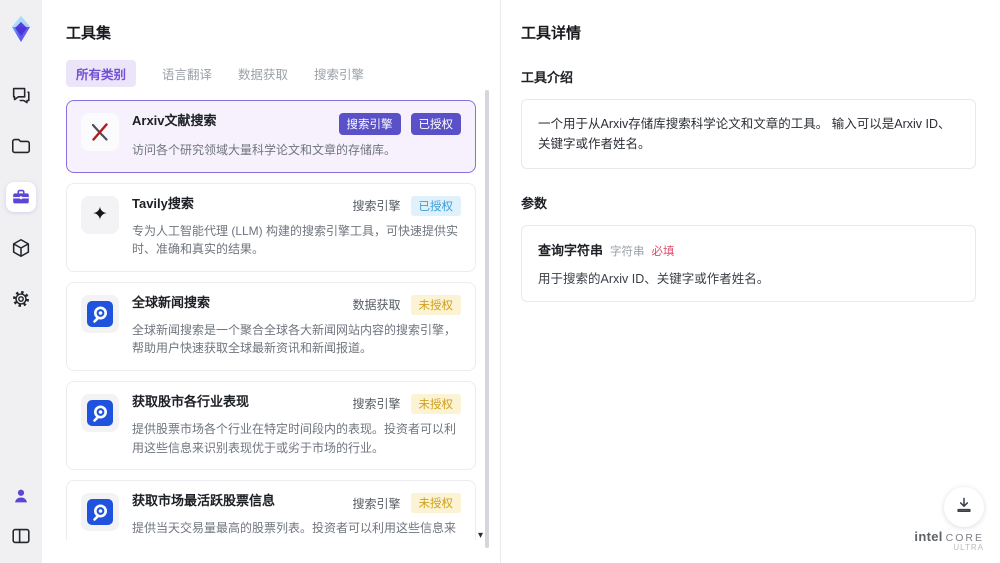 This screenshot has height=563, width=1000. I want to click on sparkle-glyph: ✦, so click(100, 215).